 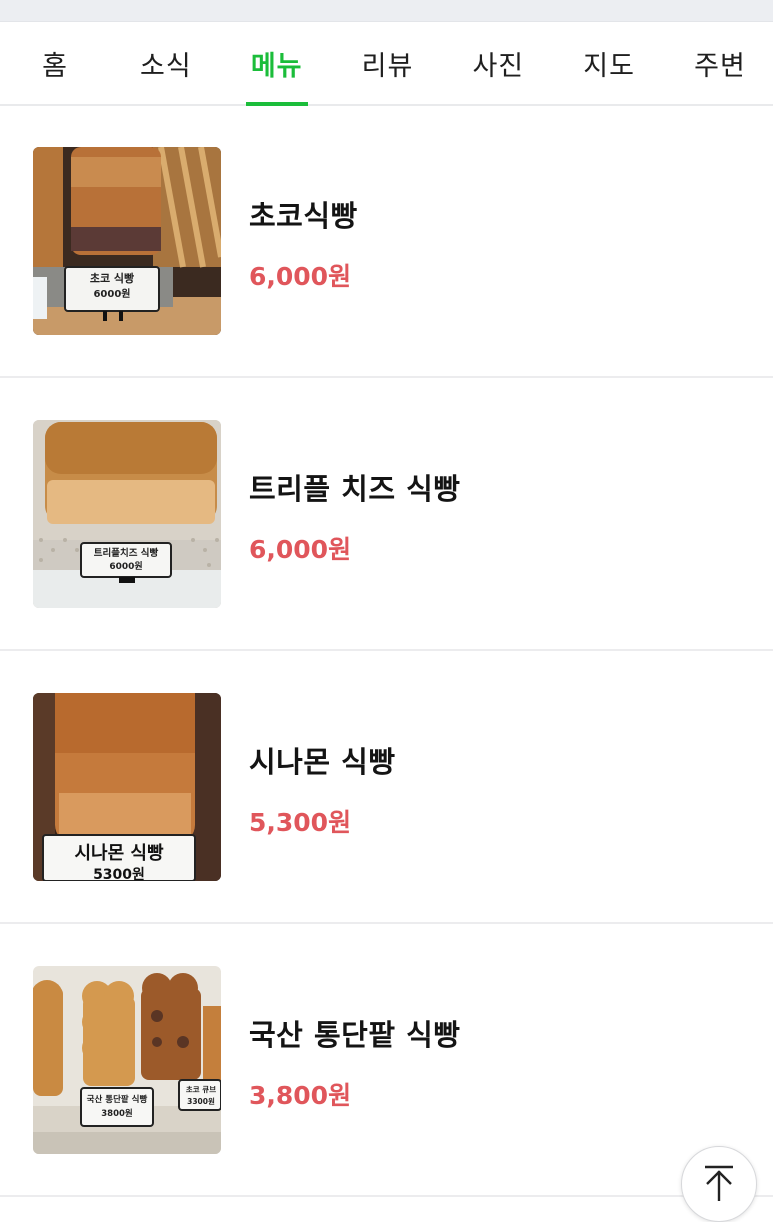 I want to click on tab-reviews: 리뷰, so click(x=387, y=63).